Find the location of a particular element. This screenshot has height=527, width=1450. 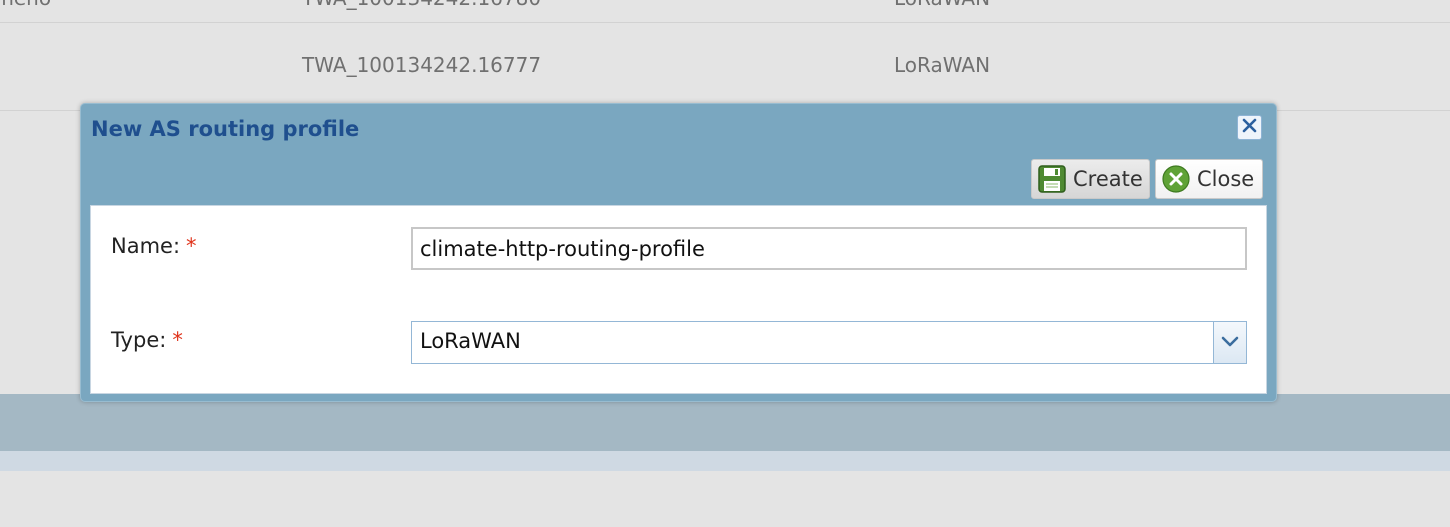

table-row: uaaneno TWA_100134242.16780 LoRaWAN is located at coordinates (725, 11).